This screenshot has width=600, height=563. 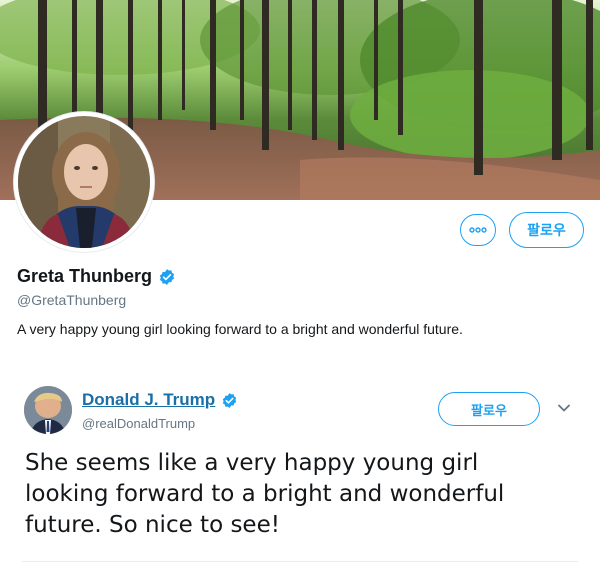 I want to click on avatar, so click(x=84, y=182).